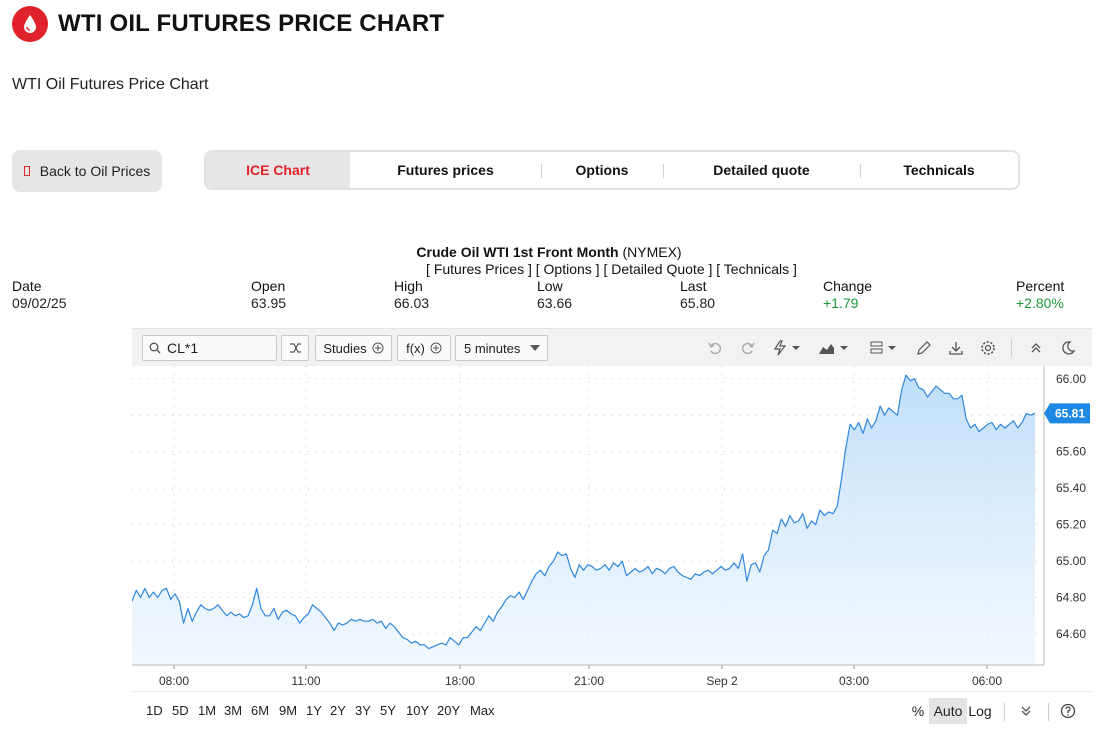 The height and width of the screenshot is (734, 1098). I want to click on y-tick-label: 65.40, so click(1071, 488).